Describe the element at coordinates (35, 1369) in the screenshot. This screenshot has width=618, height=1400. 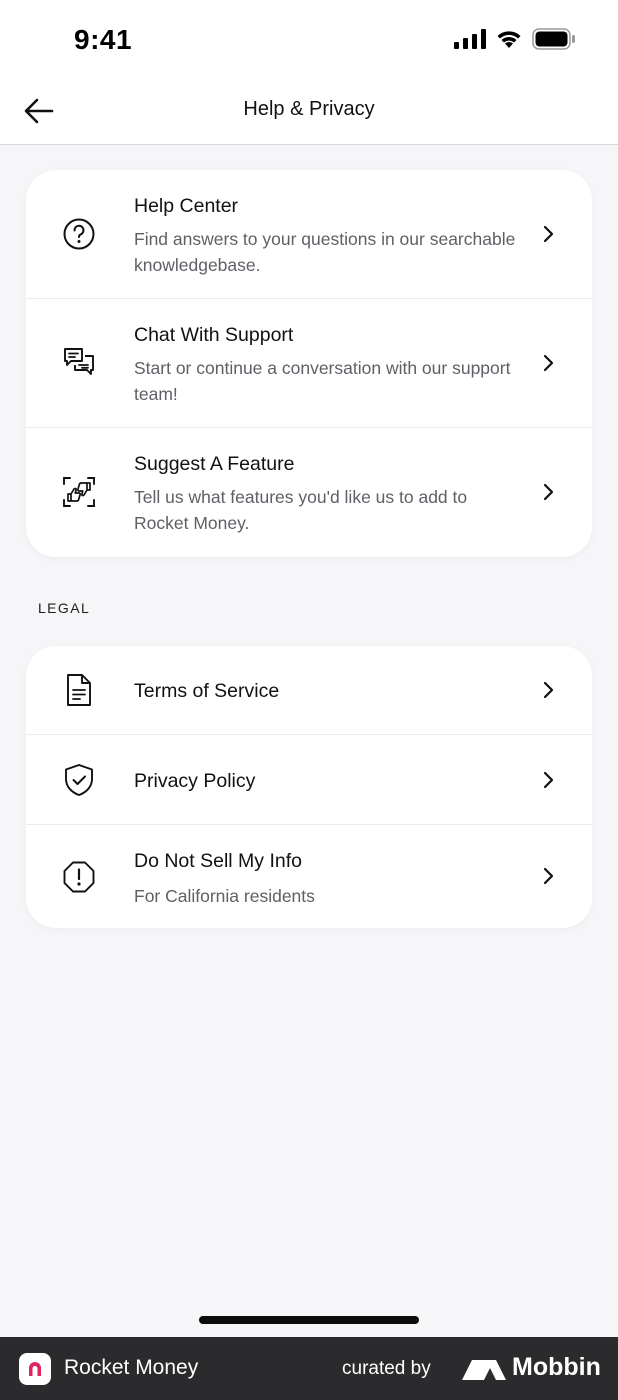
I see `rocket-money-logo` at that location.